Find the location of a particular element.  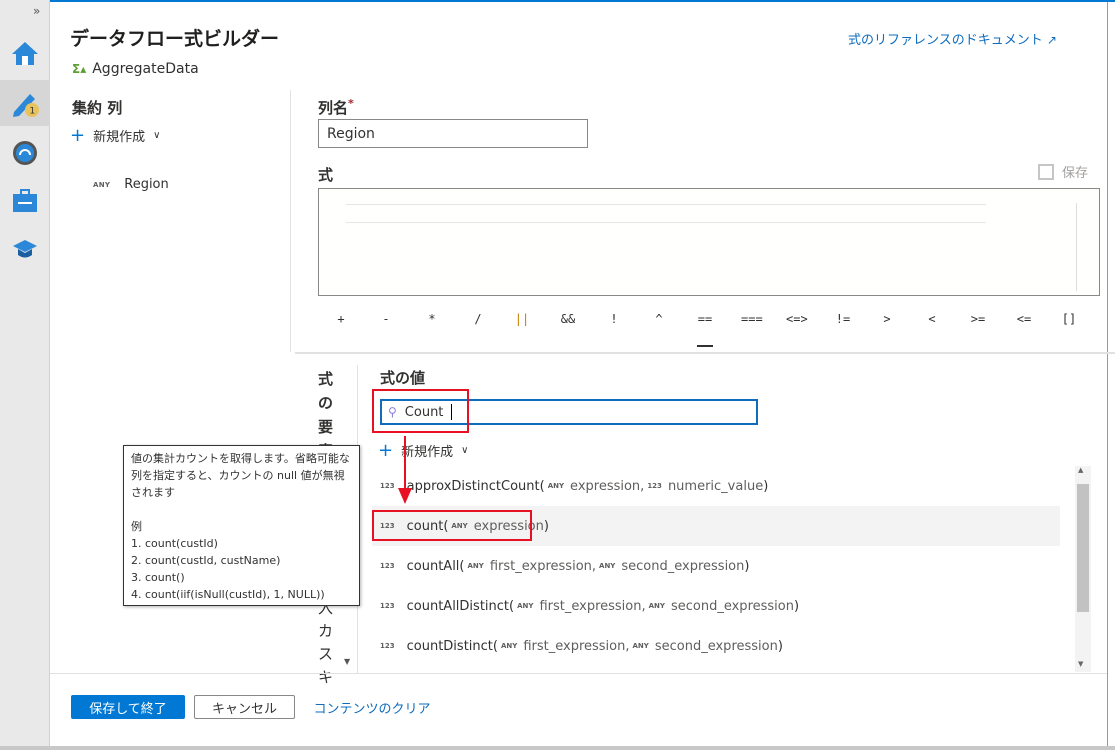

function-name: approxDistinctCount is located at coordinates (473, 486).